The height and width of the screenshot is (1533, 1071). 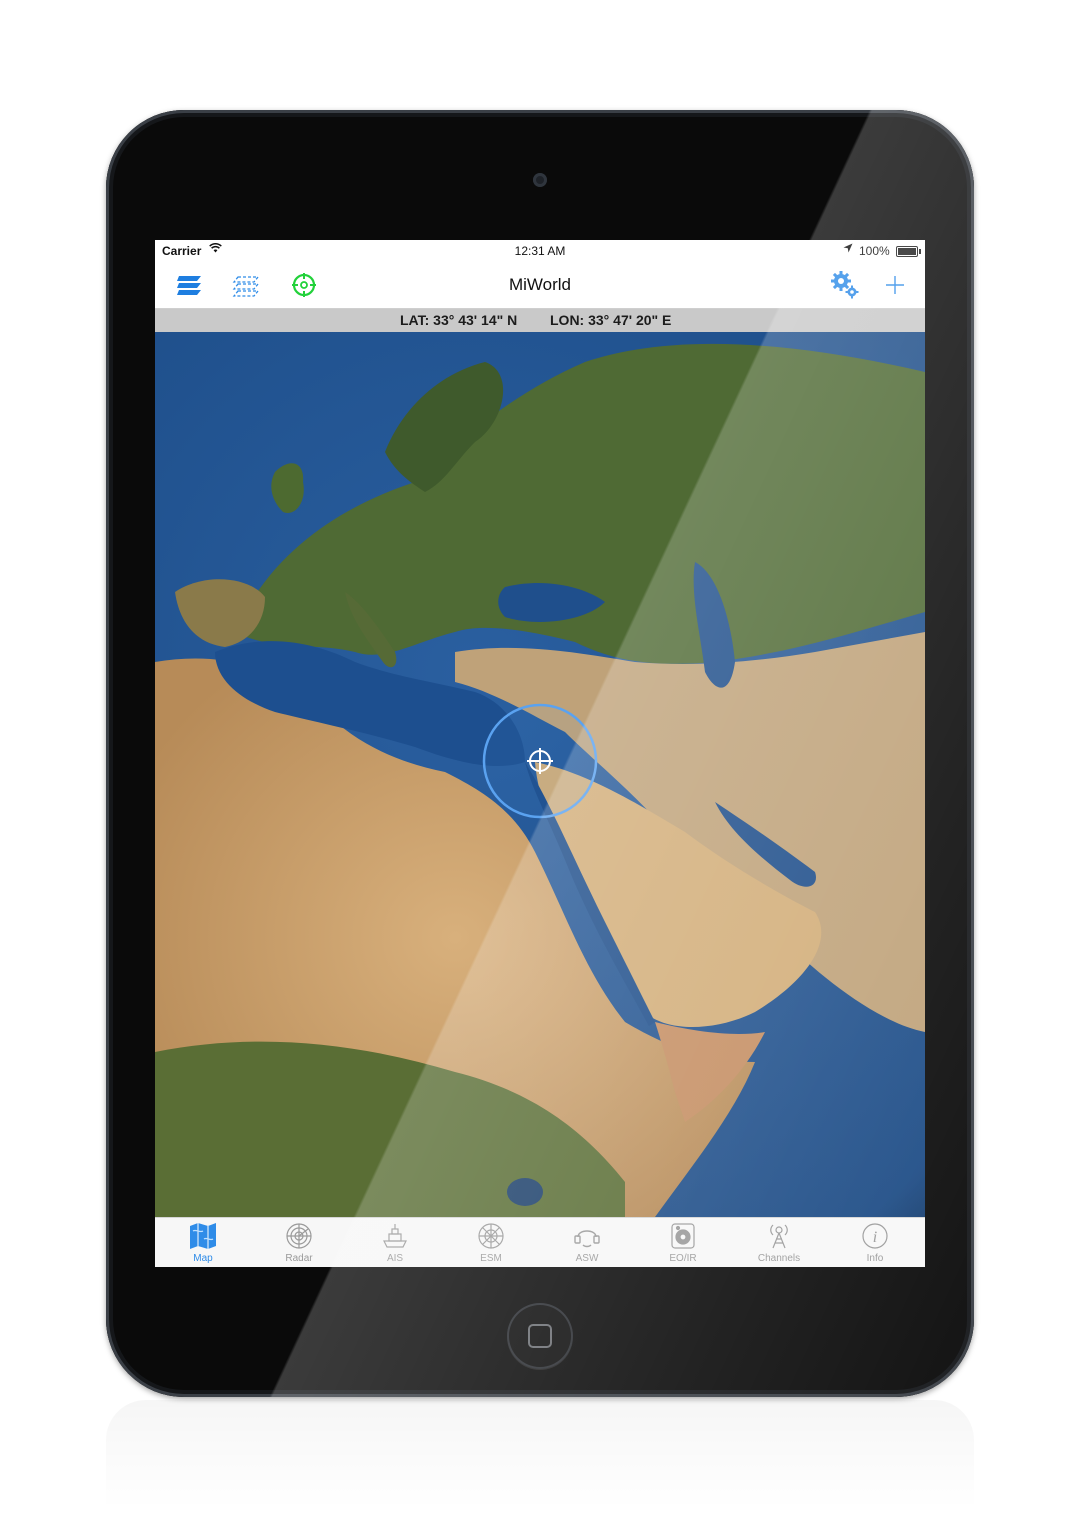 I want to click on tab-label-map: Map, so click(x=203, y=1258).